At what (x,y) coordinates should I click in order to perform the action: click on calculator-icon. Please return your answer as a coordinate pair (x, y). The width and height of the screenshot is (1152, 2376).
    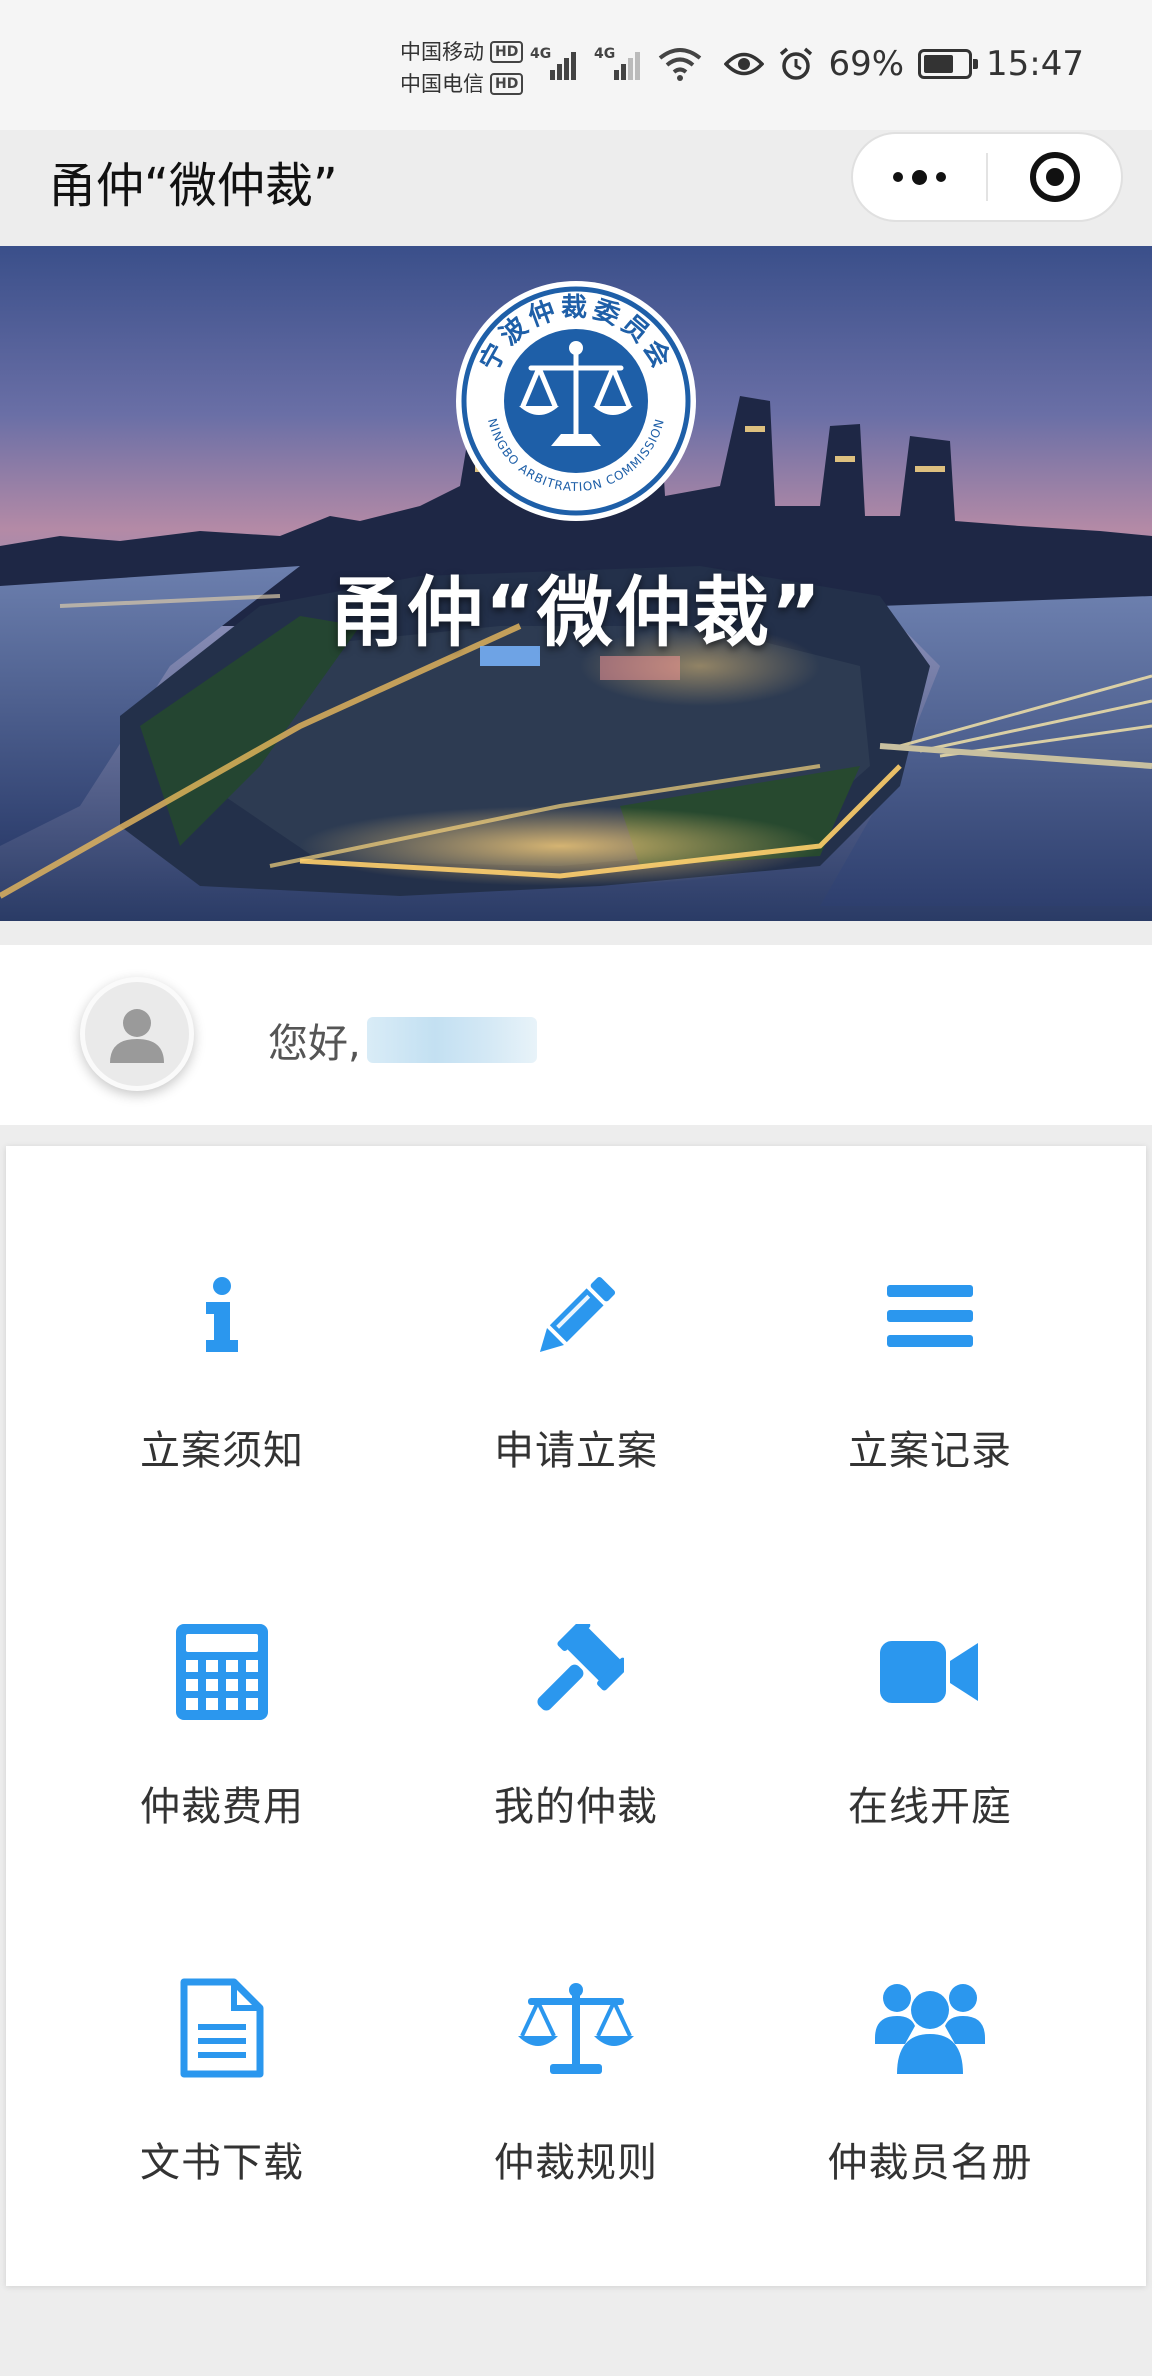
    Looking at the image, I should click on (222, 1672).